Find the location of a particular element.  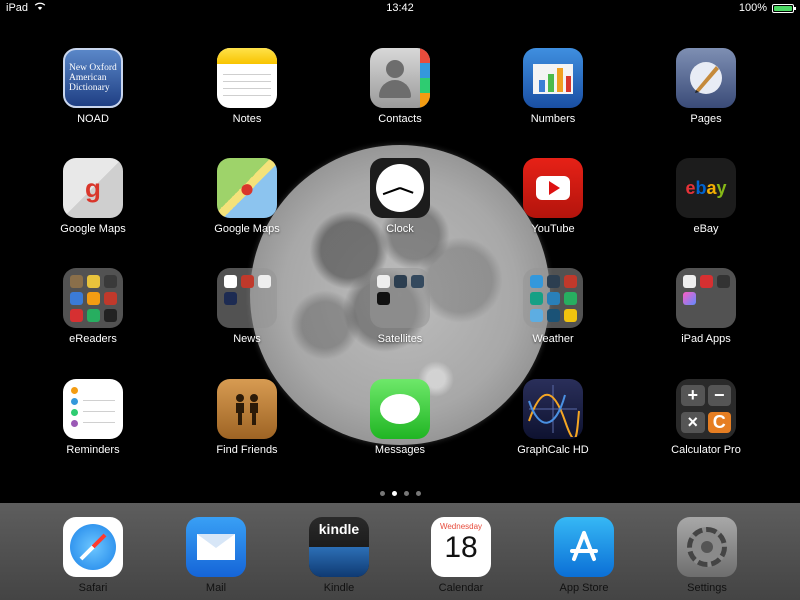

page-indicator is located at coordinates (400, 493).